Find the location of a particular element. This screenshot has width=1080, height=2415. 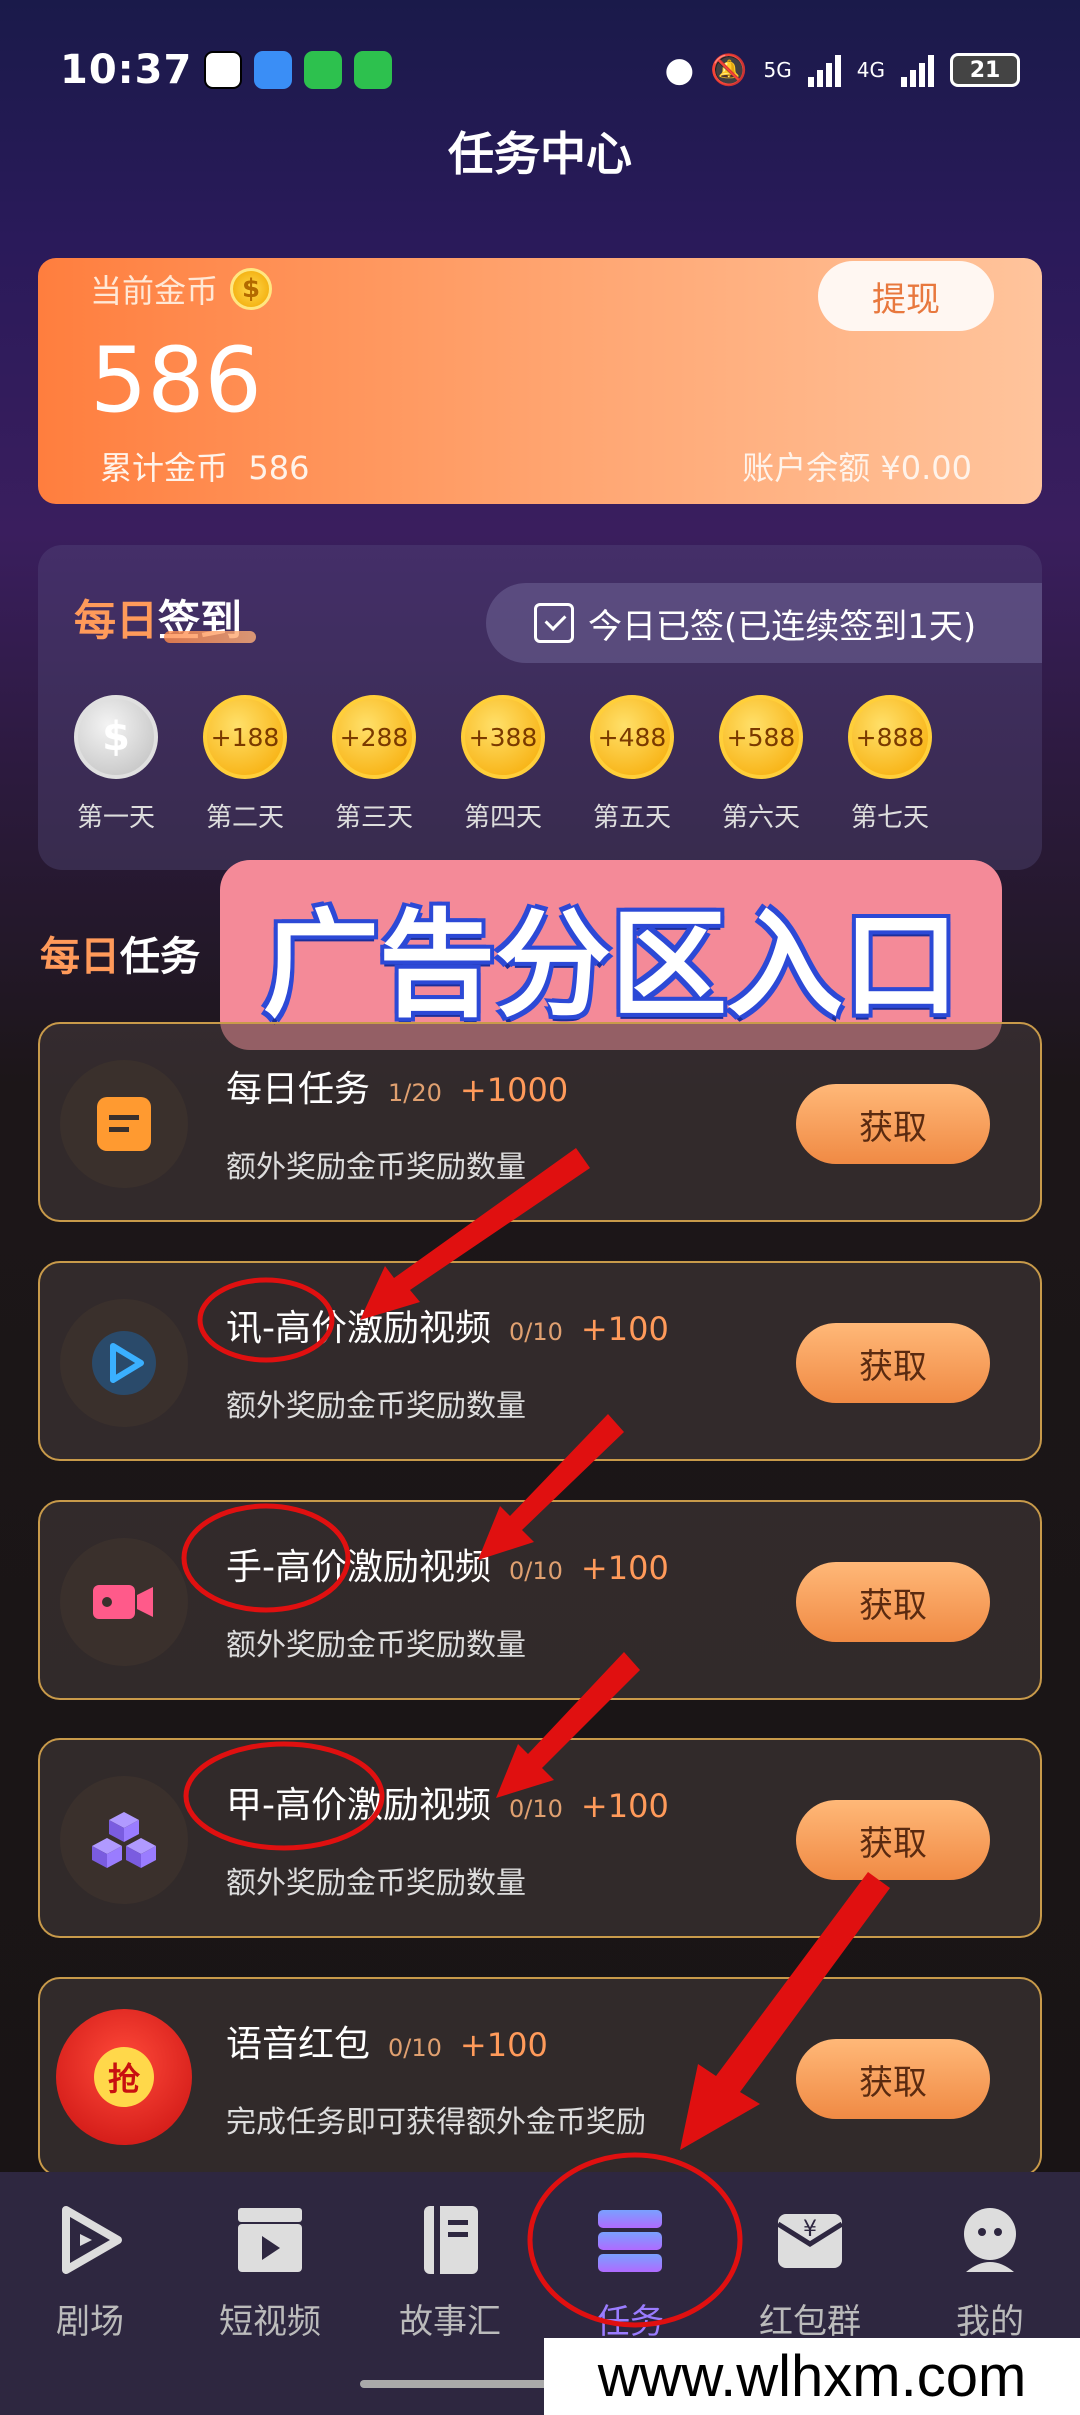

message-icon is located at coordinates (273, 70).